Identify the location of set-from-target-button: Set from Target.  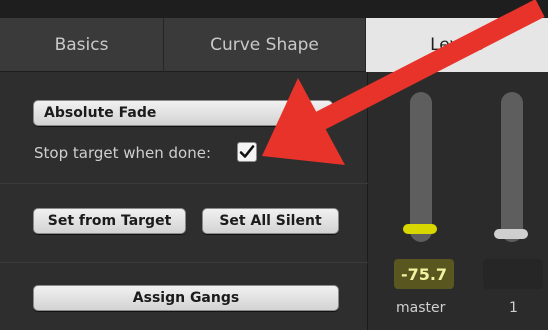
(109, 221).